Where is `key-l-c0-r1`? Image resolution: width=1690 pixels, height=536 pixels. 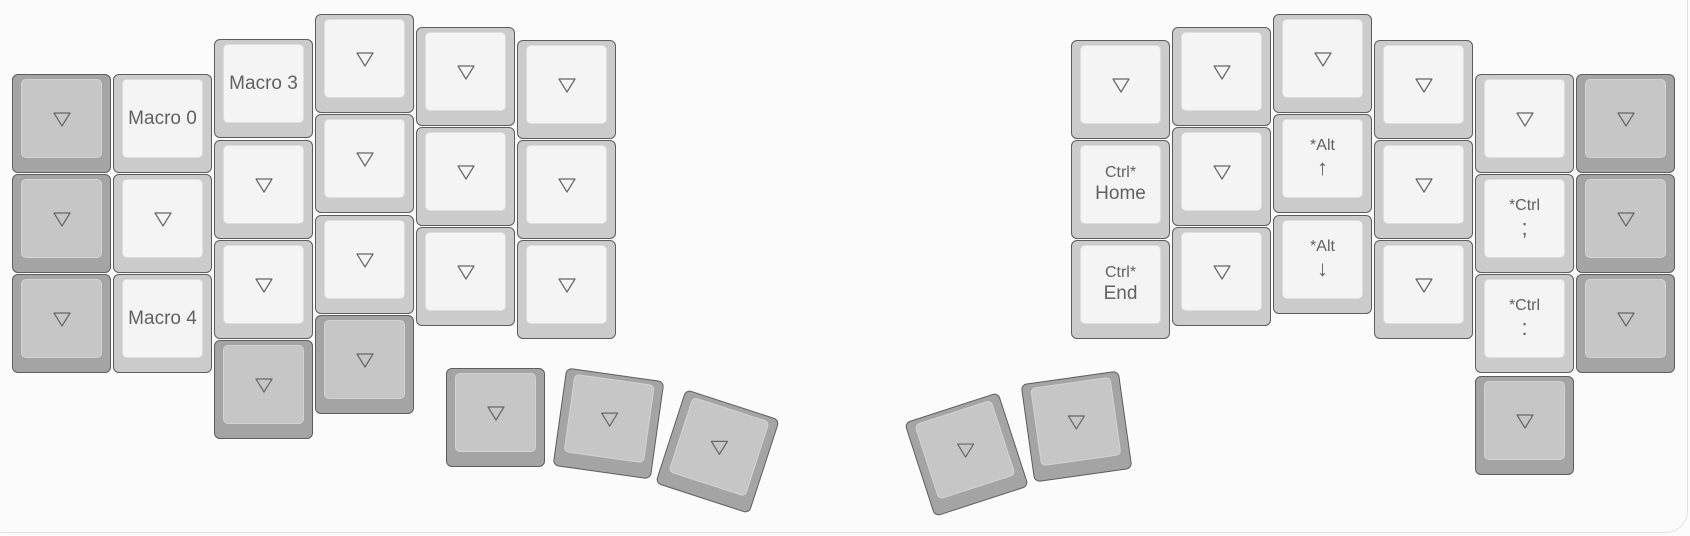 key-l-c0-r1 is located at coordinates (61, 223).